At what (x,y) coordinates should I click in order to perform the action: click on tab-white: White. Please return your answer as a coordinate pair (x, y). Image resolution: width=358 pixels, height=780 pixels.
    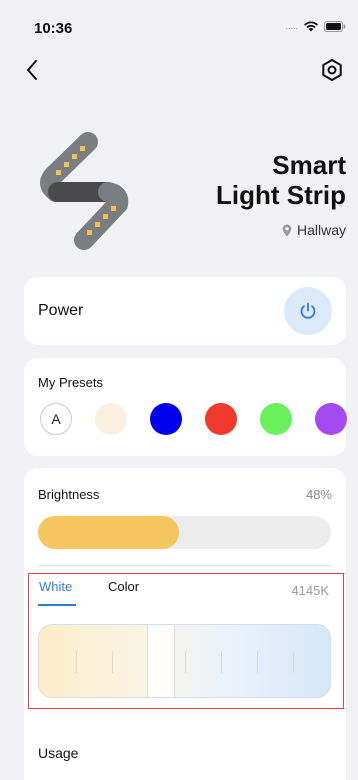
    Looking at the image, I should click on (55, 586).